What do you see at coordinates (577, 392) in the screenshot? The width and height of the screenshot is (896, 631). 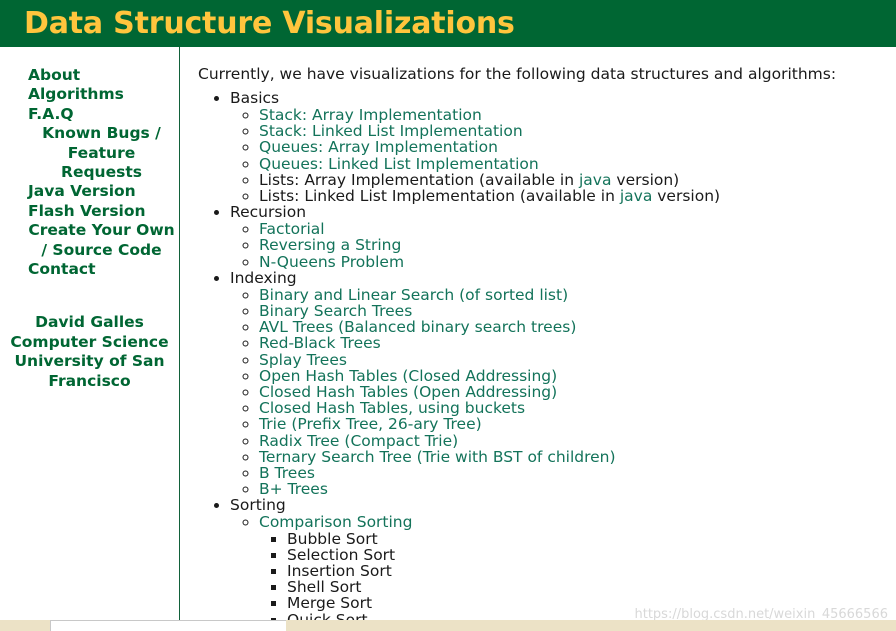 I see `list-item: Closed Hash Tables (Open Addressing)` at bounding box center [577, 392].